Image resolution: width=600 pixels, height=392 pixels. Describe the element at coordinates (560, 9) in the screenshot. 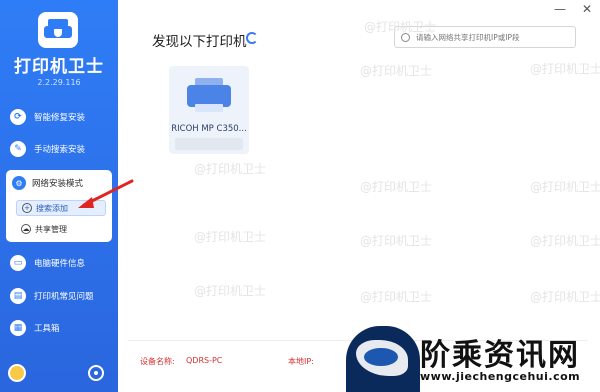

I see `minimize-icon: —` at that location.